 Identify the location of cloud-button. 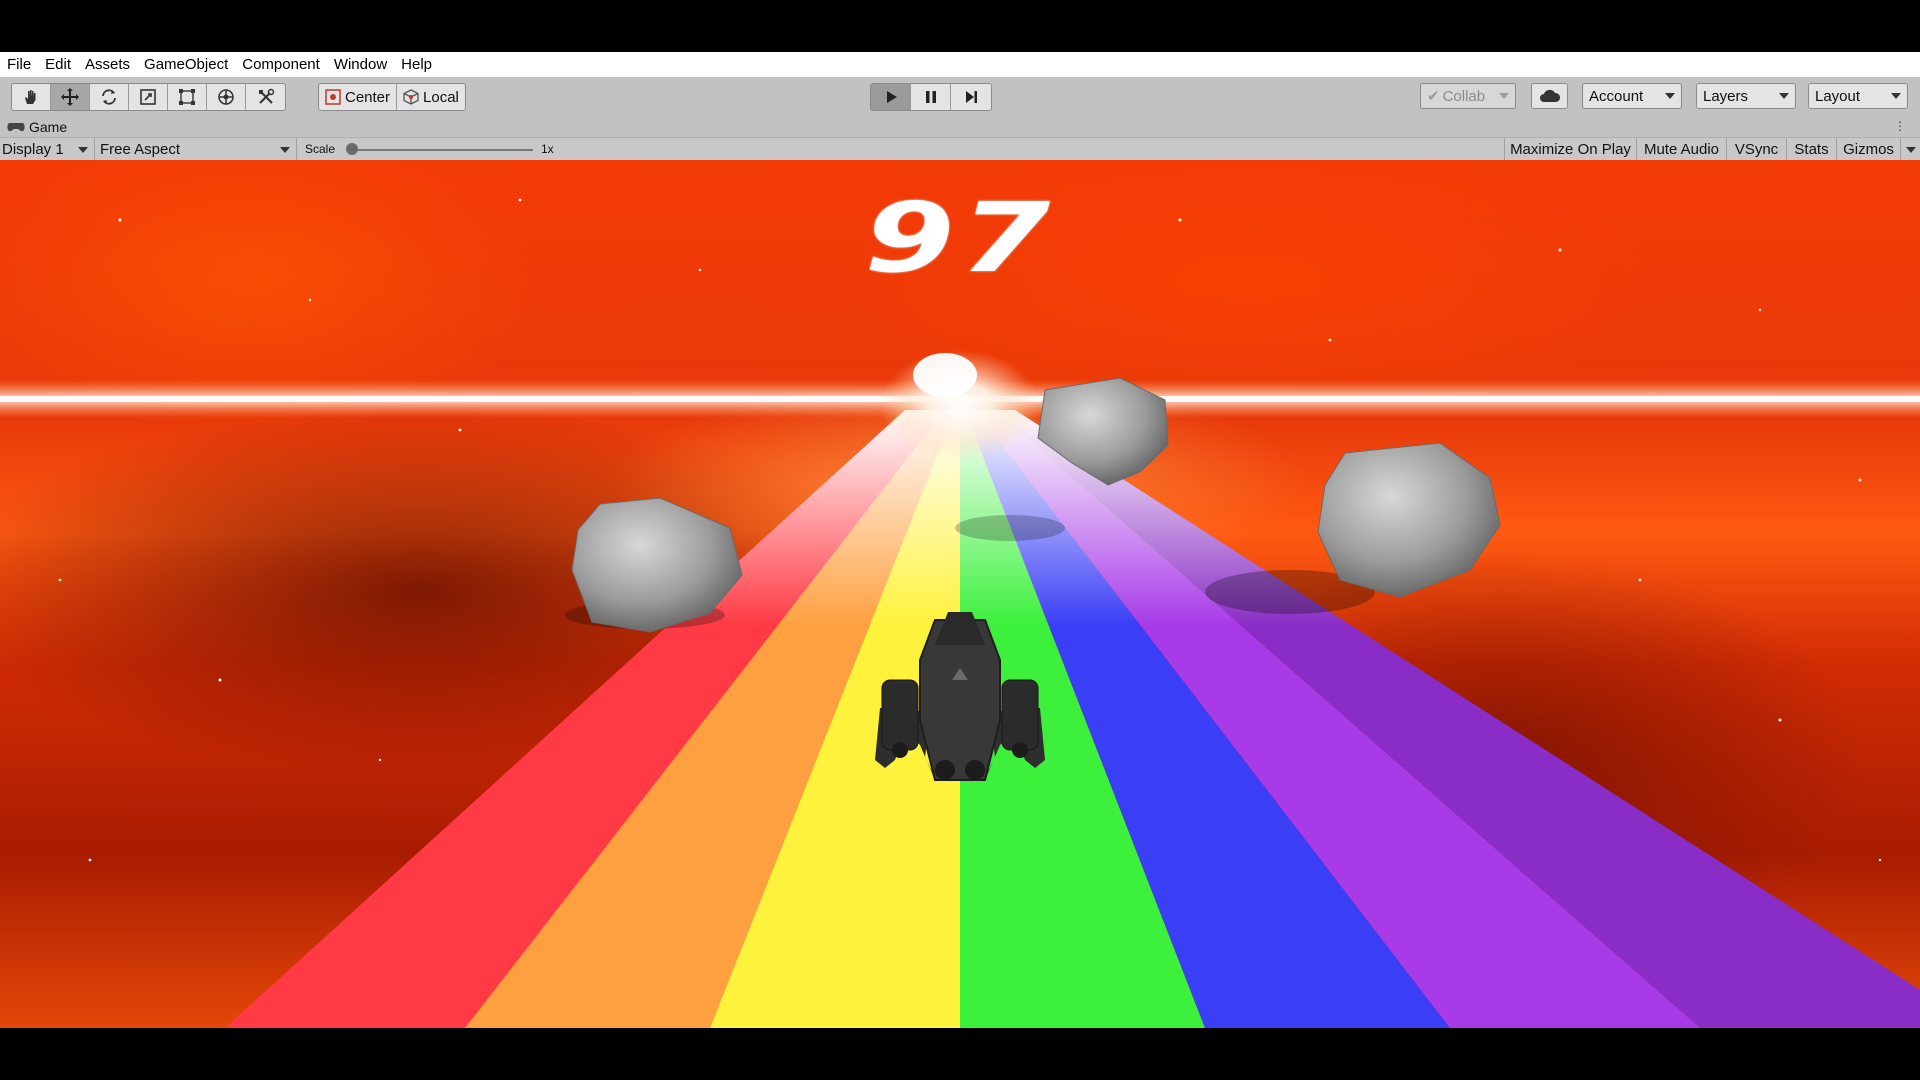
(1549, 96).